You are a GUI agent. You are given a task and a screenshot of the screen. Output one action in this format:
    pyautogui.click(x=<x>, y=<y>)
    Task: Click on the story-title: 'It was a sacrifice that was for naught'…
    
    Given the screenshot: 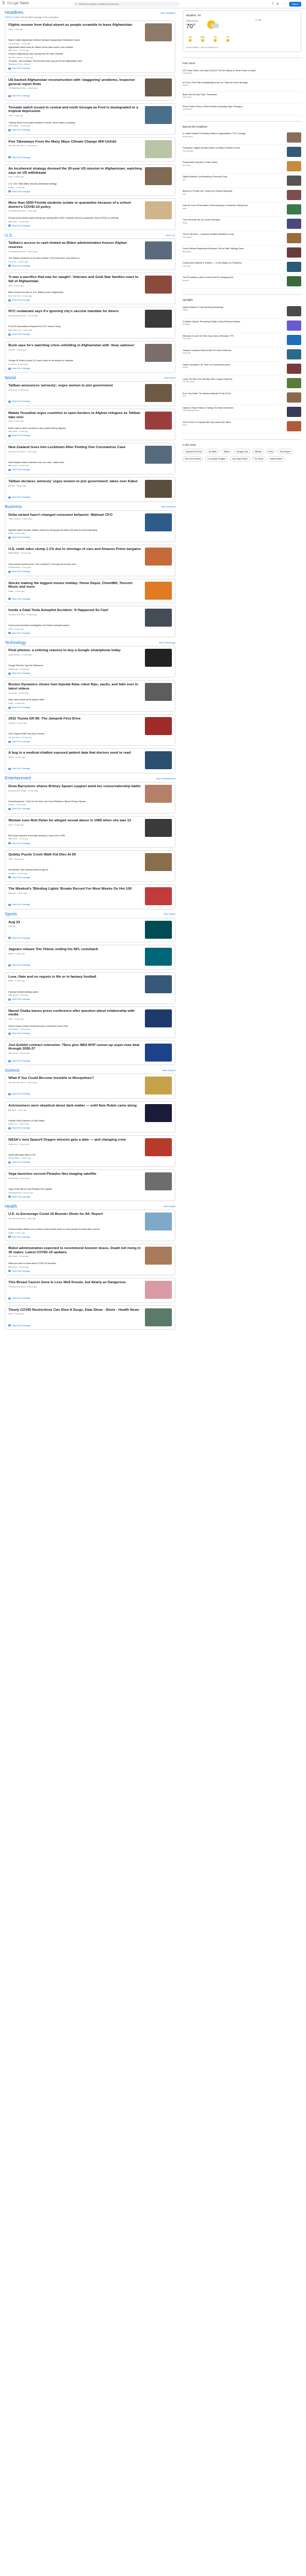 What is the action you would take?
    pyautogui.click(x=75, y=279)
    